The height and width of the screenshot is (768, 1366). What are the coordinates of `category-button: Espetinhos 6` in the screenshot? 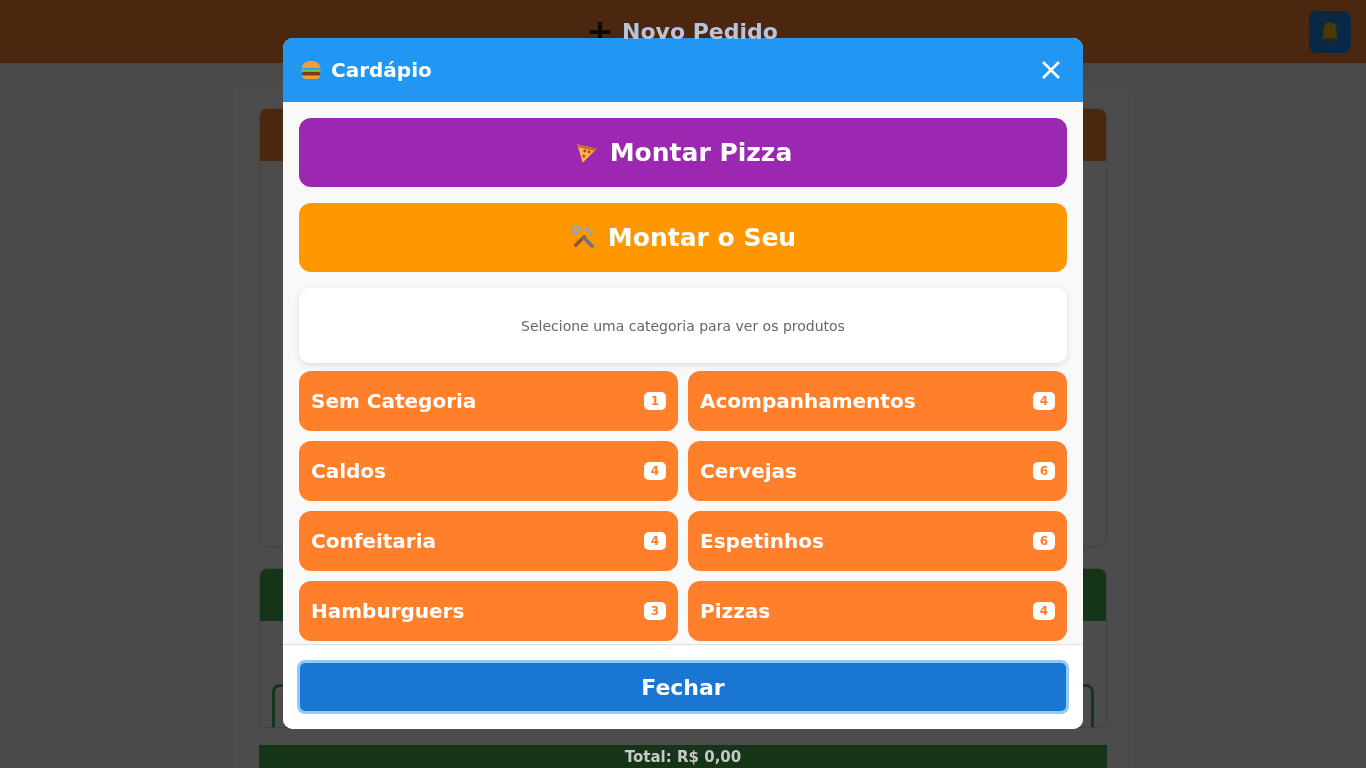 It's located at (877, 541).